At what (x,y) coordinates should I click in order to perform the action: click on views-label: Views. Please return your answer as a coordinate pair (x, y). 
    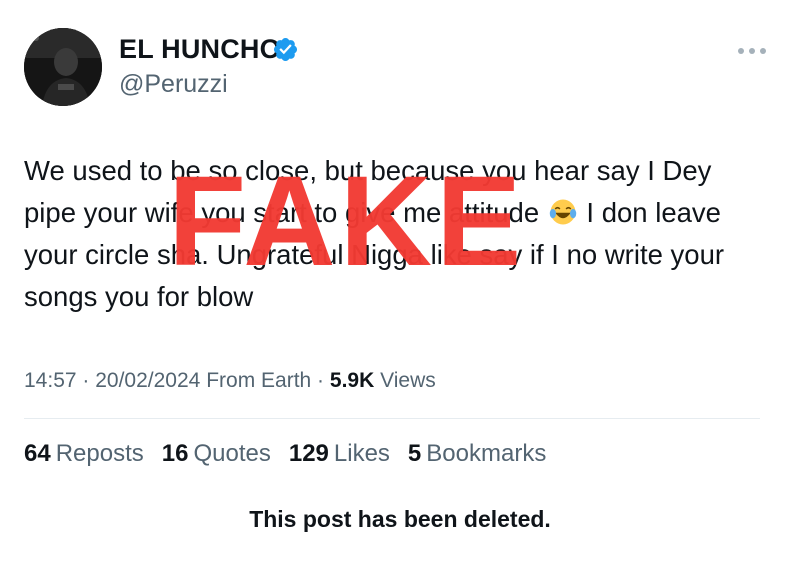
    Looking at the image, I should click on (408, 380).